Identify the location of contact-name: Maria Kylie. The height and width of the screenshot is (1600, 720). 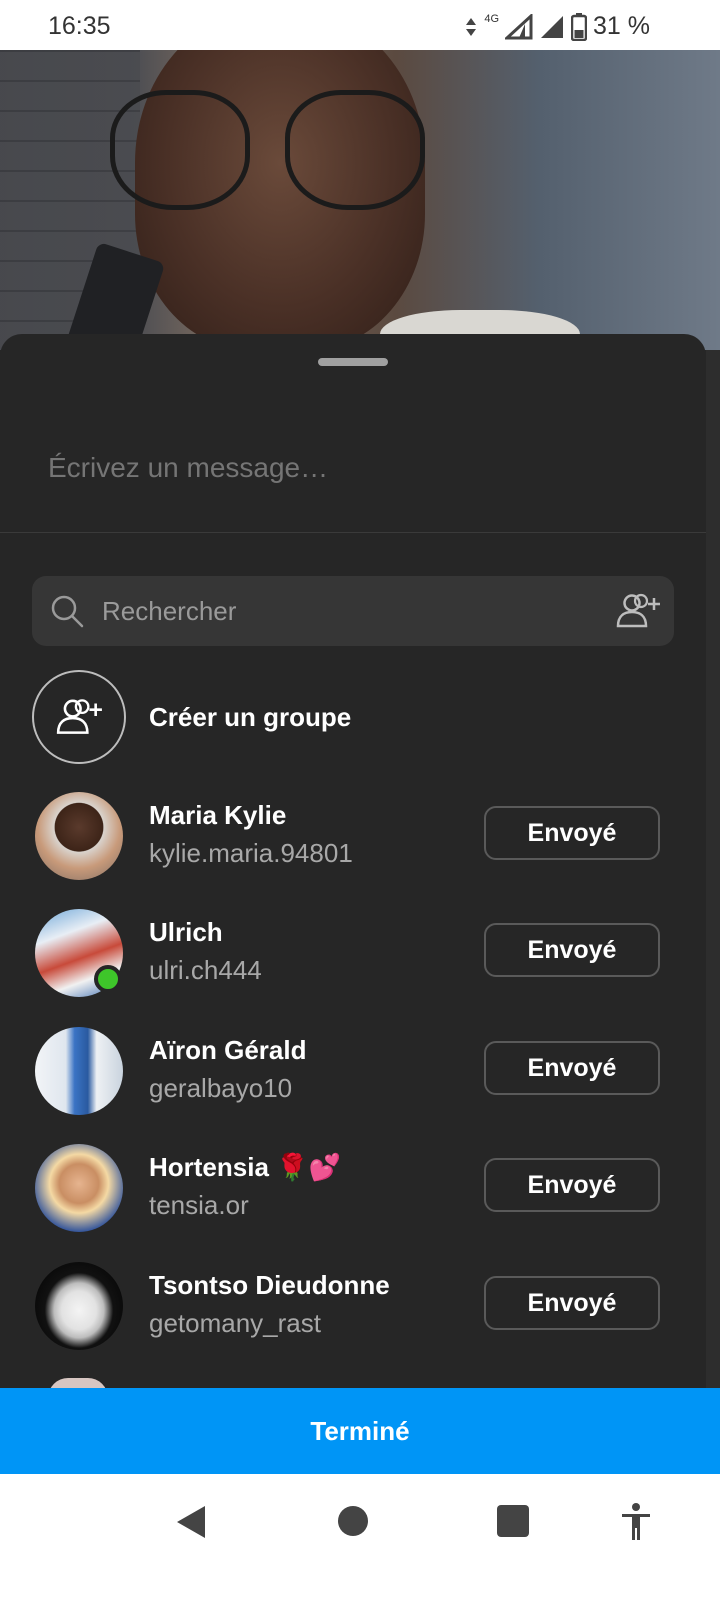
(218, 815).